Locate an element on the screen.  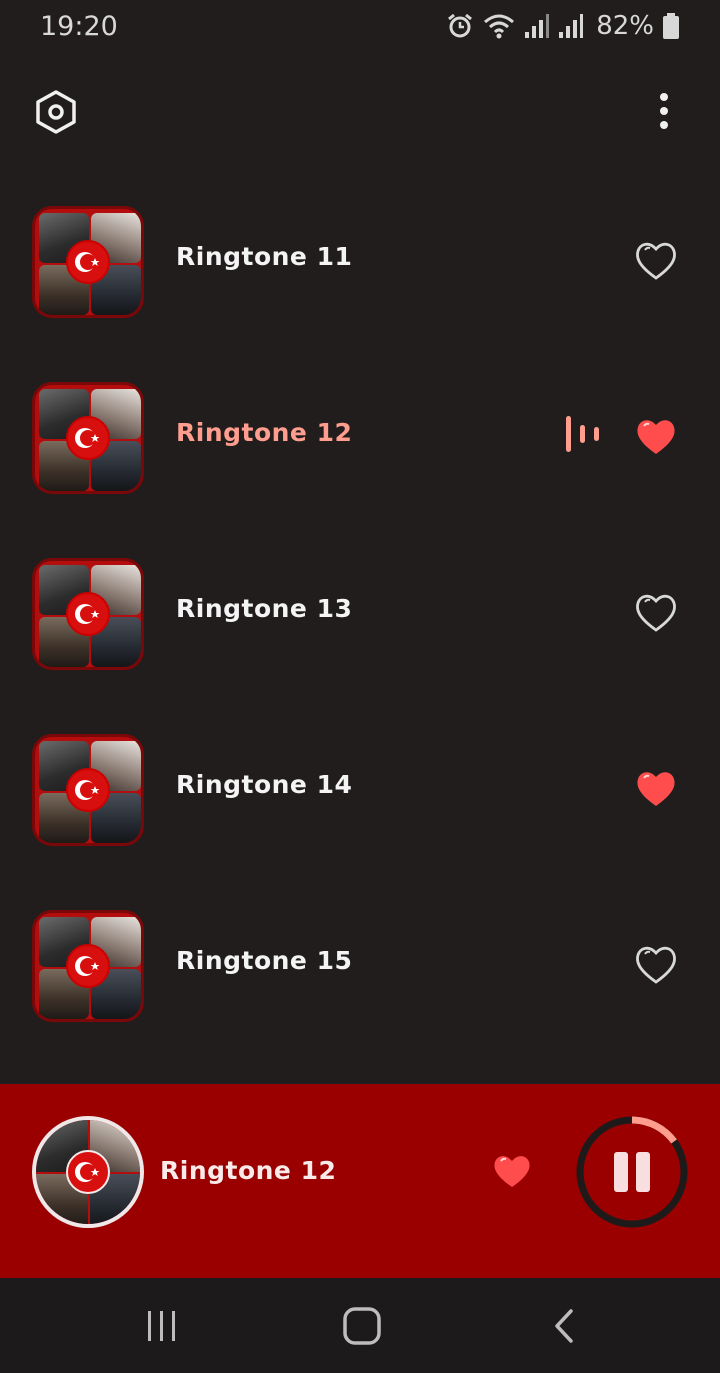
more-vert-icon is located at coordinates (664, 111).